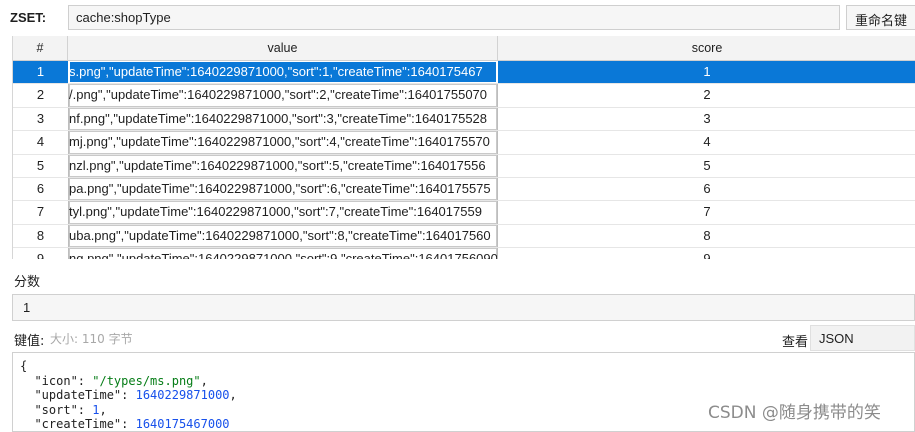 The image size is (915, 432). What do you see at coordinates (182, 395) in the screenshot?
I see `editor-token: 1640229871000` at bounding box center [182, 395].